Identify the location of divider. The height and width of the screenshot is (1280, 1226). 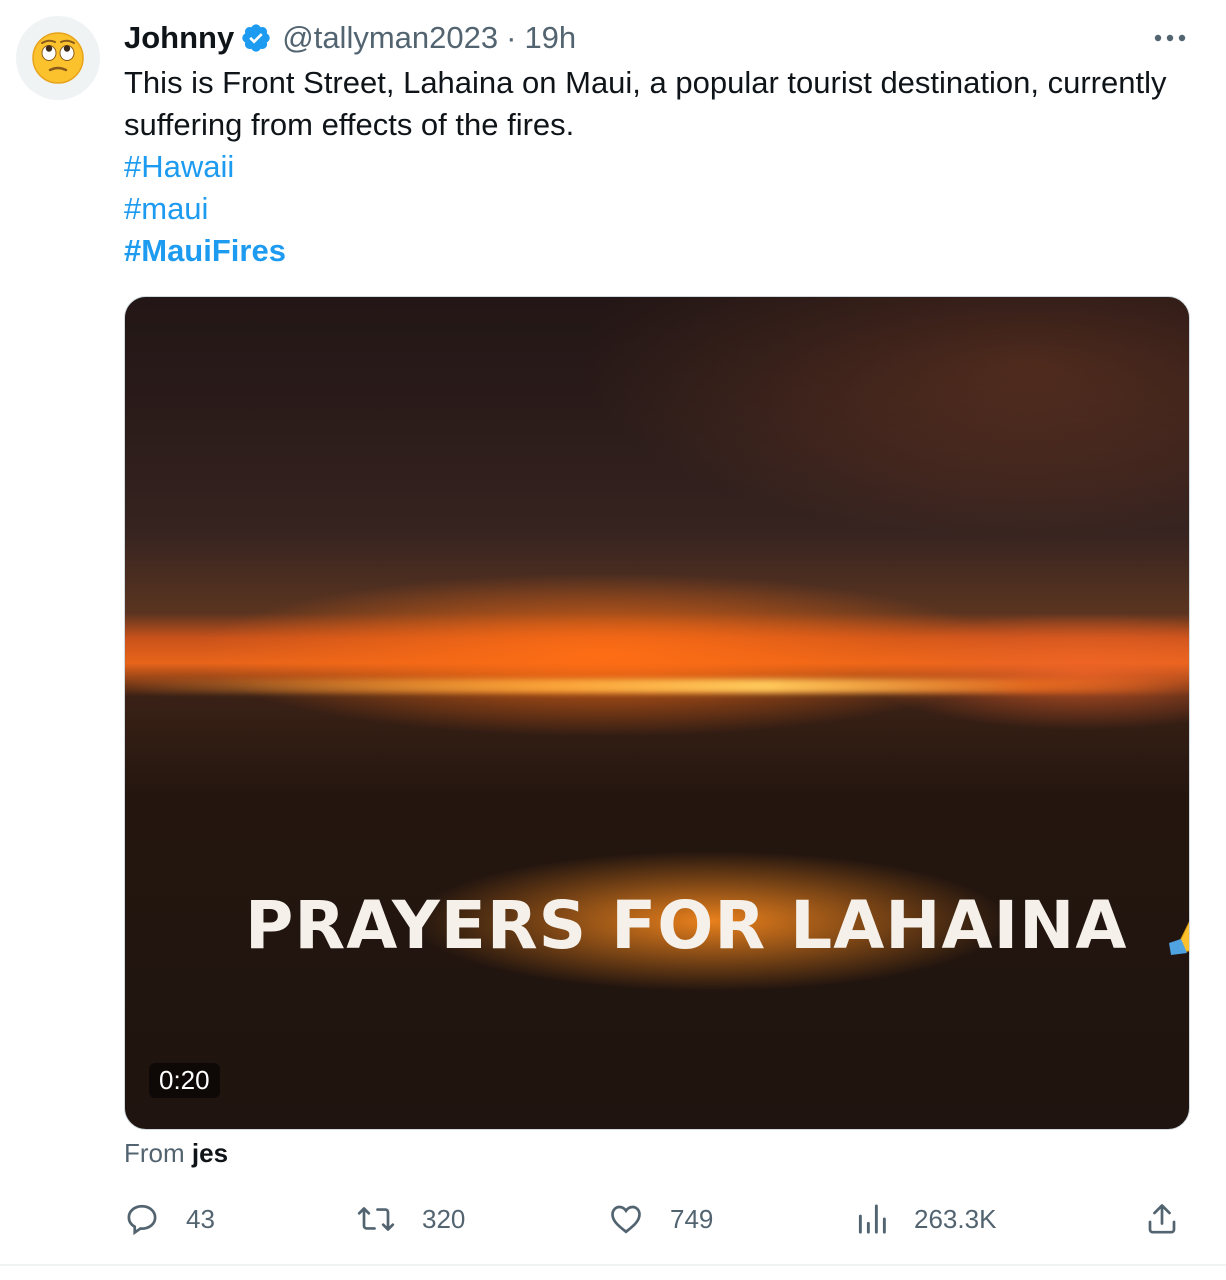
(613, 1265).